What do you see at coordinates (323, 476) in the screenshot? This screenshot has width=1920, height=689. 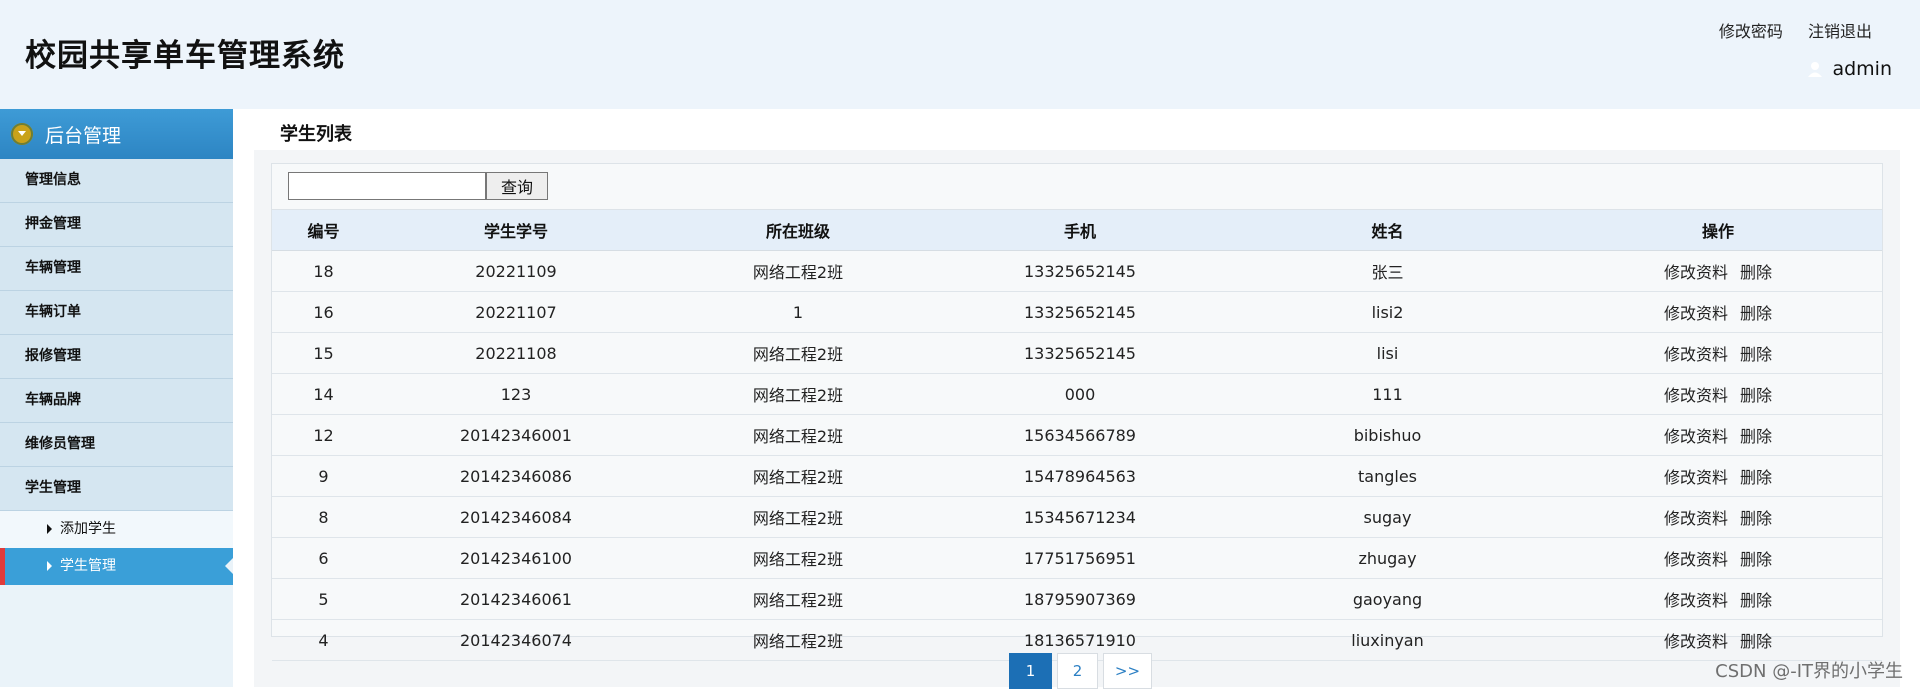 I see `cell-id: 9` at bounding box center [323, 476].